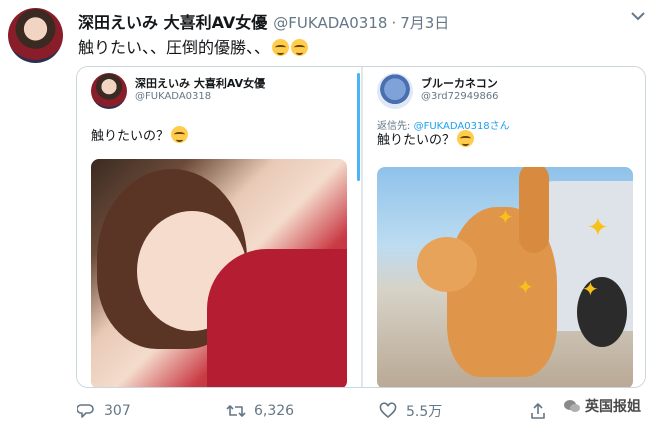  What do you see at coordinates (173, 96) in the screenshot?
I see `quoted-author-handle: @FUKADA0318` at bounding box center [173, 96].